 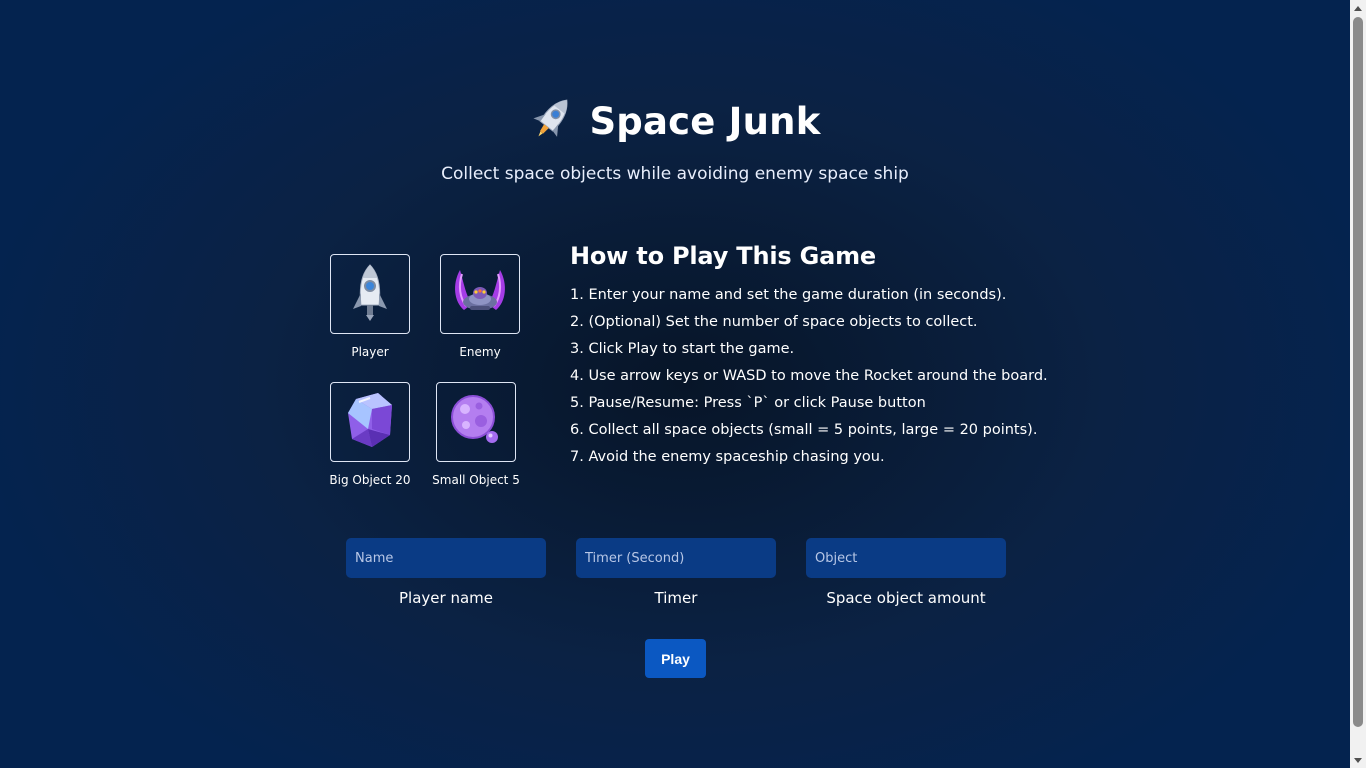 I want to click on small-asteroid-icon, so click(x=476, y=422).